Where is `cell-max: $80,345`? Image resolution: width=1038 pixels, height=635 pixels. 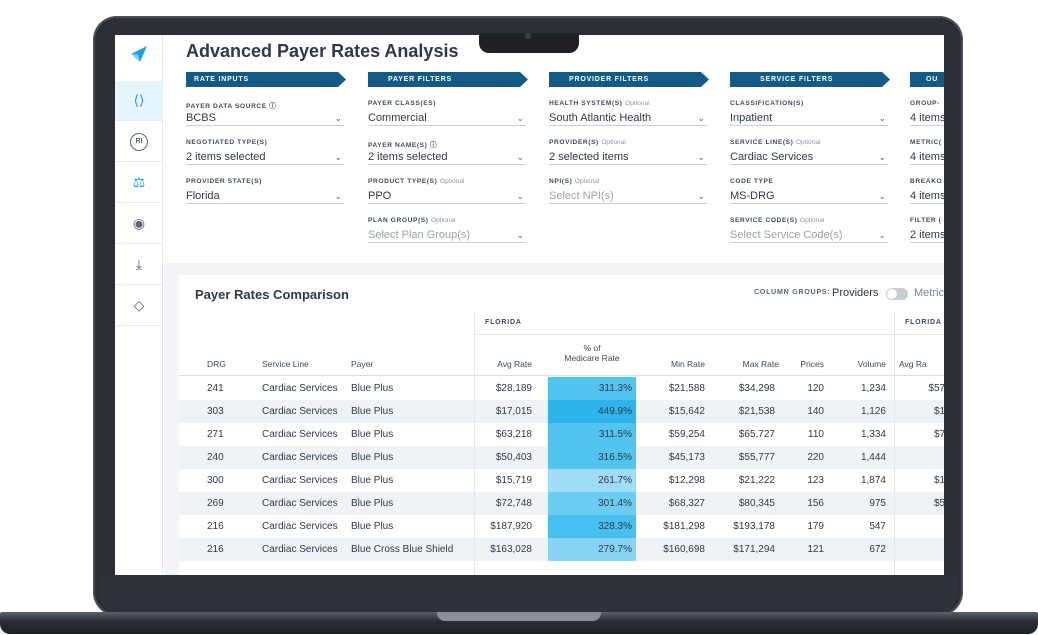
cell-max: $80,345 is located at coordinates (756, 503).